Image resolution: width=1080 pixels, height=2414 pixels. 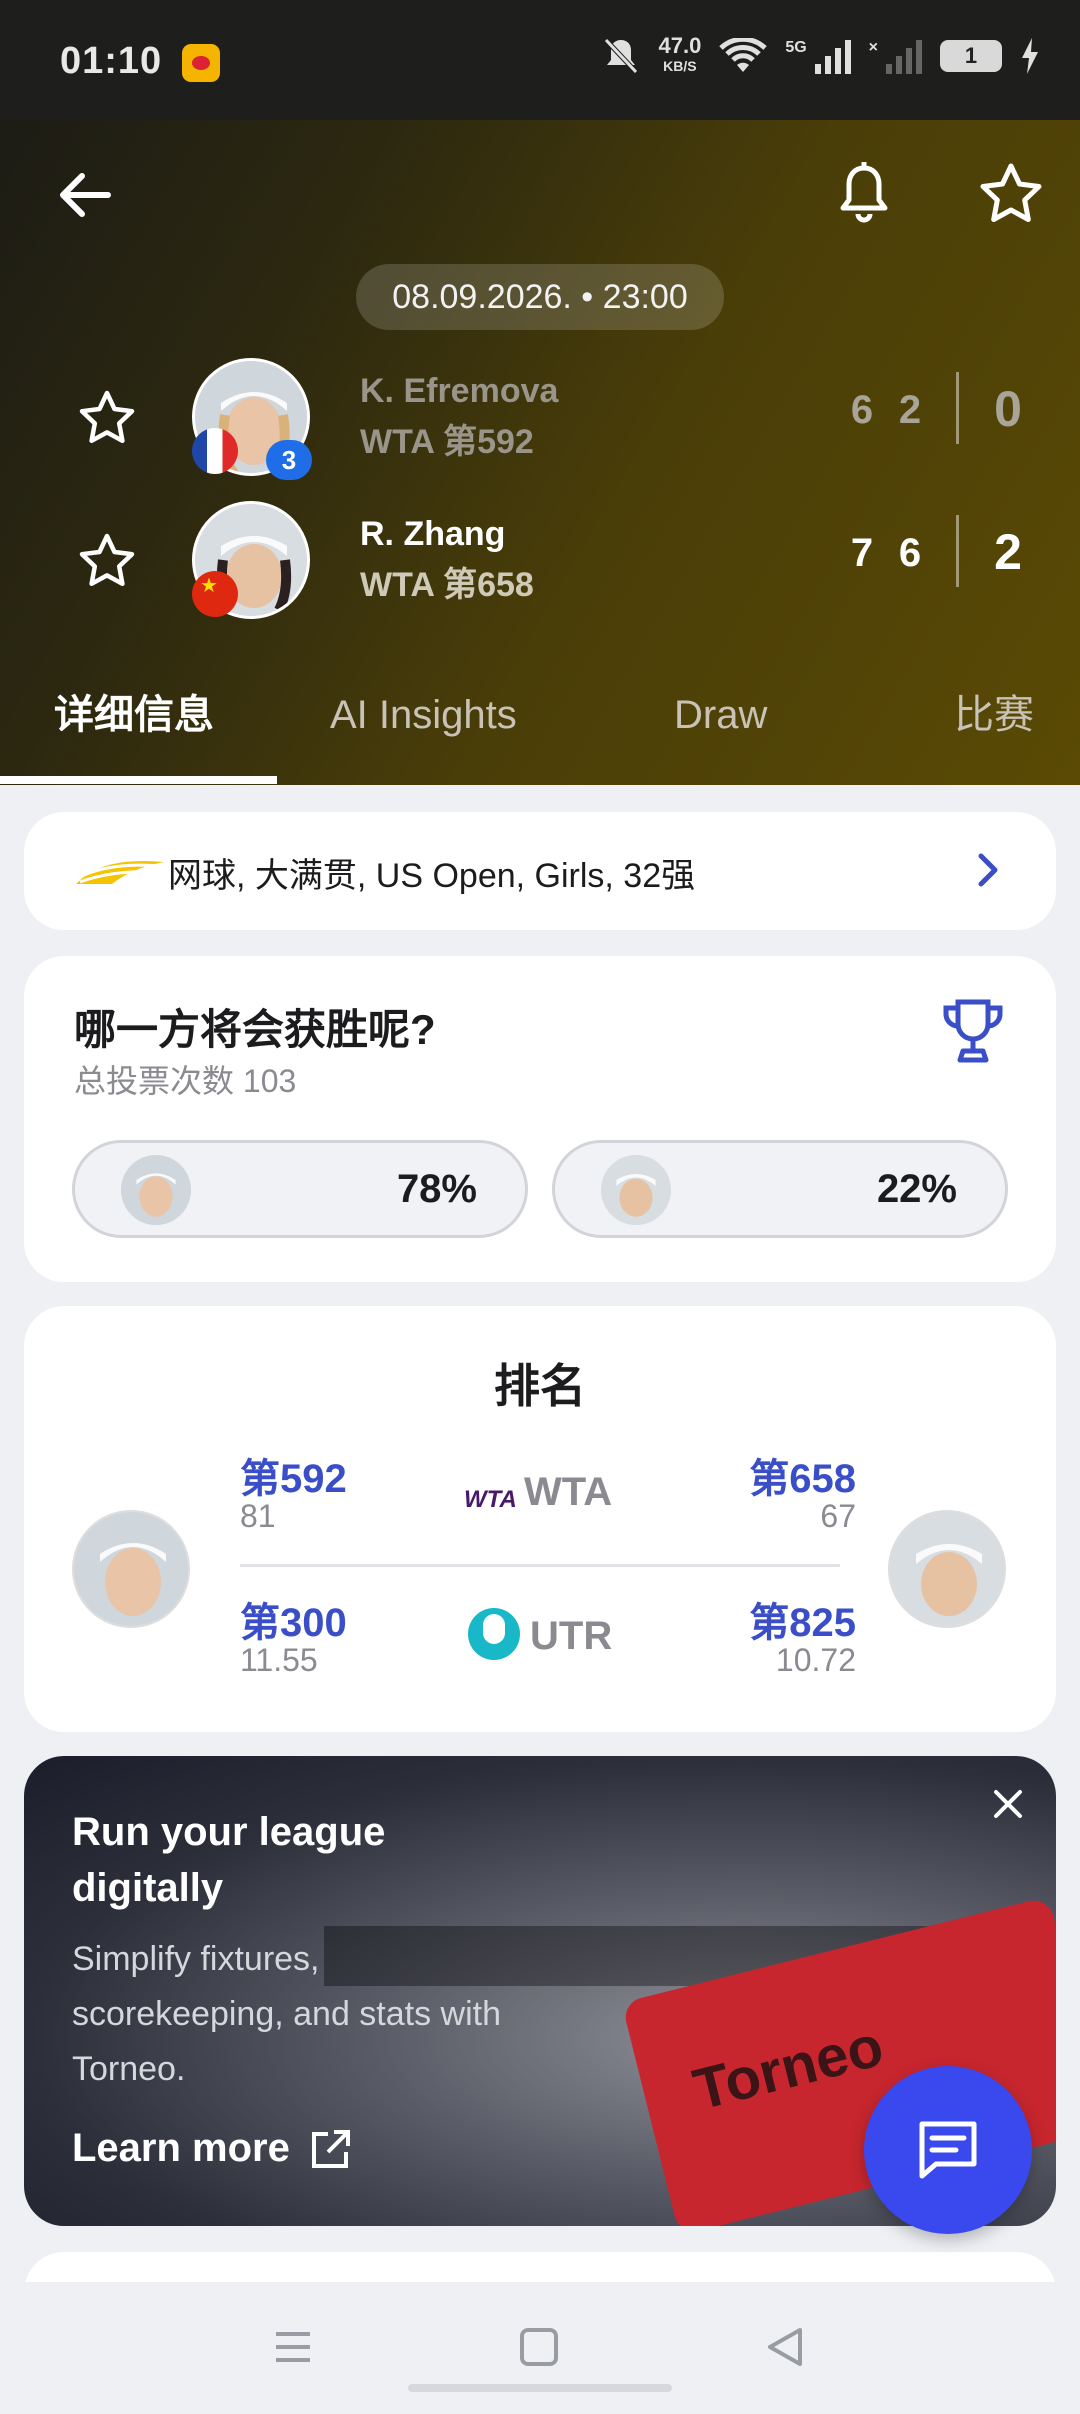 What do you see at coordinates (447, 585) in the screenshot?
I see `player-rank: WTA 第658` at bounding box center [447, 585].